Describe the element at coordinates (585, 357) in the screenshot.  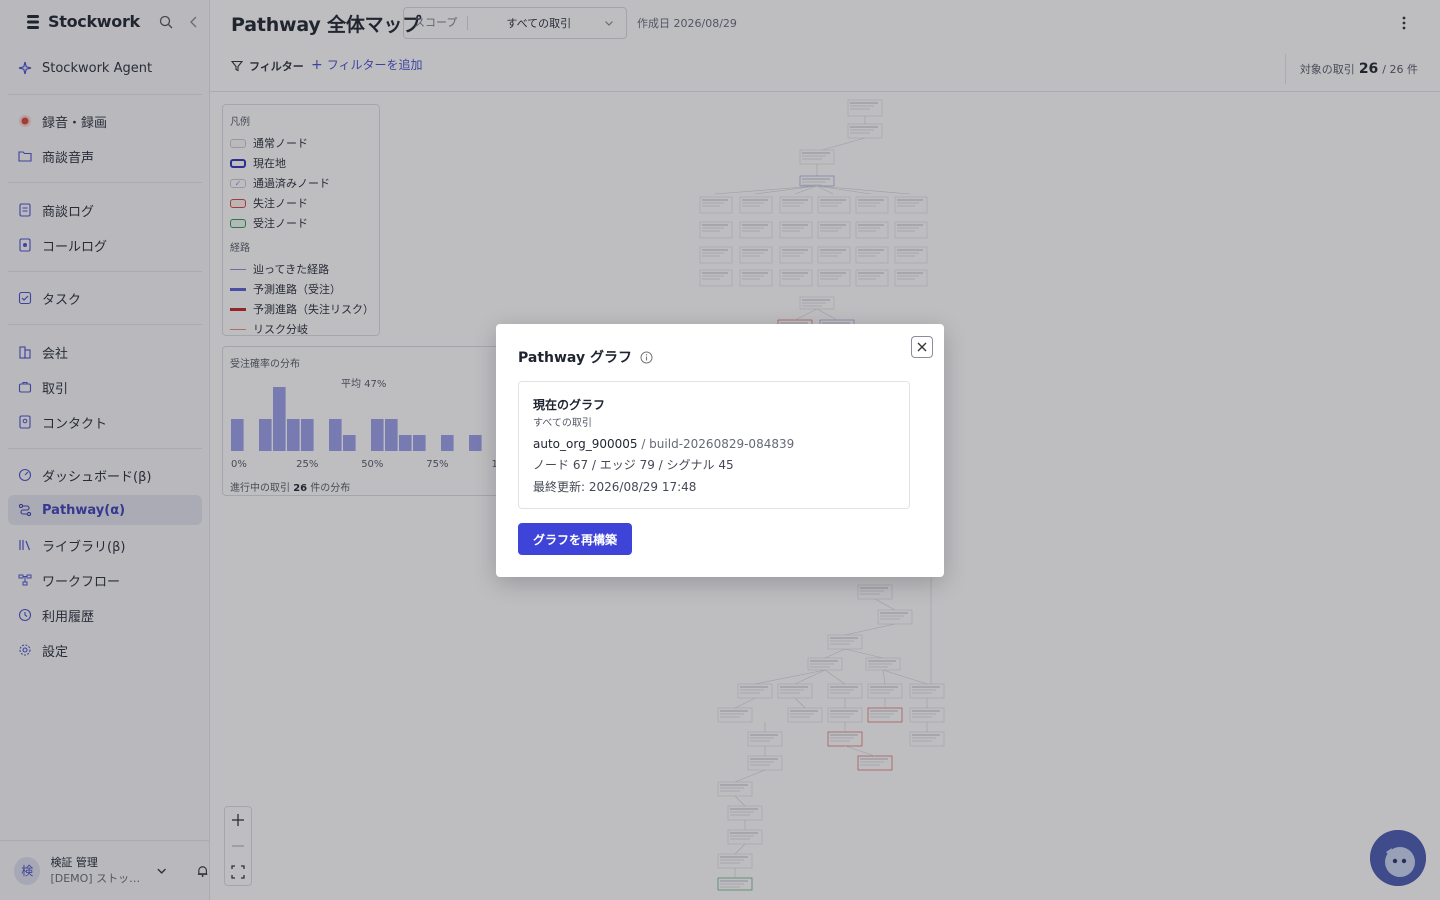
I see `dialog-title: Pathway グラフ` at that location.